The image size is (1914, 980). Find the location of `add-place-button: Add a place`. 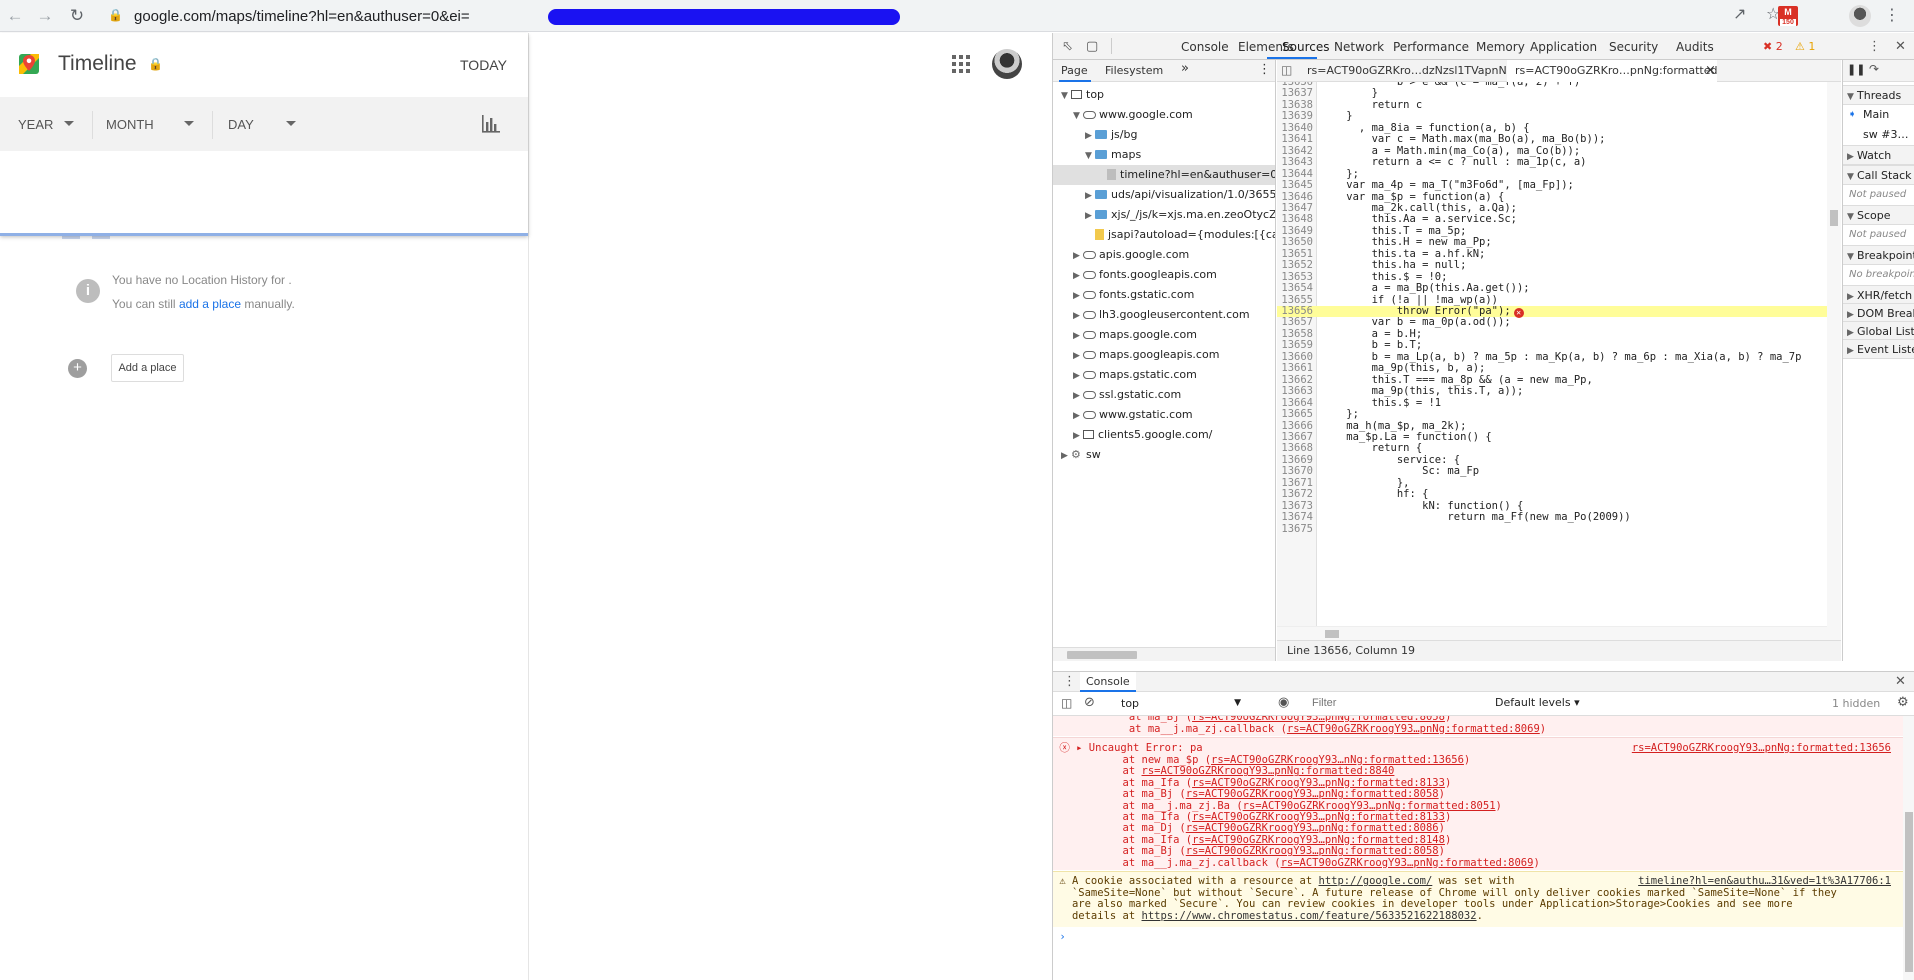

add-place-button: Add a place is located at coordinates (147, 368).